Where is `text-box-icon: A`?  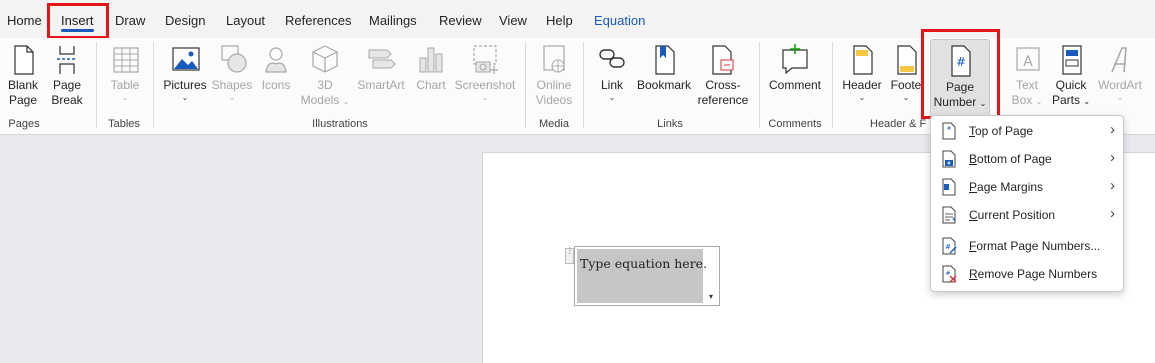 text-box-icon: A is located at coordinates (1028, 59).